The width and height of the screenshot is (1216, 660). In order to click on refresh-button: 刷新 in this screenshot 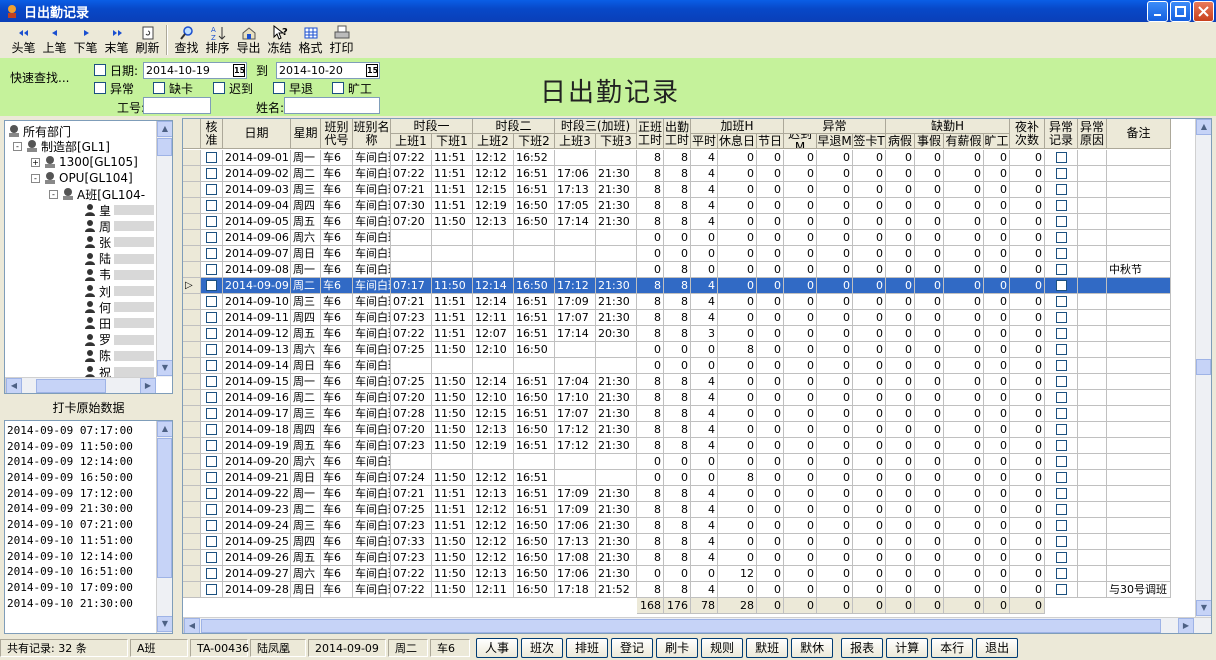, I will do `click(147, 40)`.